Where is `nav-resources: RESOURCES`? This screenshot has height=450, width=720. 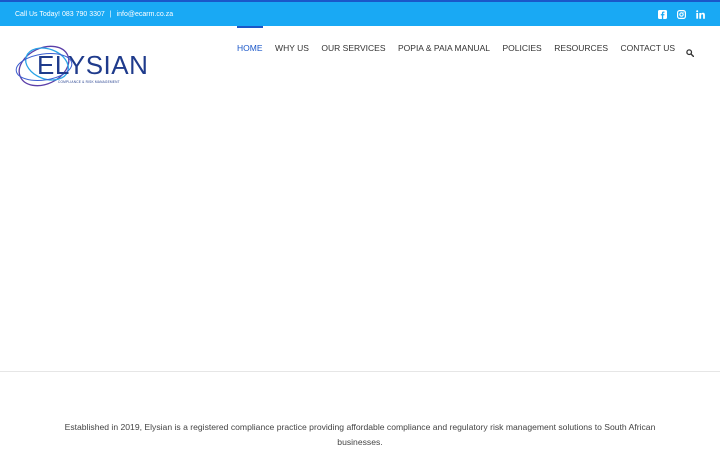
nav-resources: RESOURCES is located at coordinates (581, 58).